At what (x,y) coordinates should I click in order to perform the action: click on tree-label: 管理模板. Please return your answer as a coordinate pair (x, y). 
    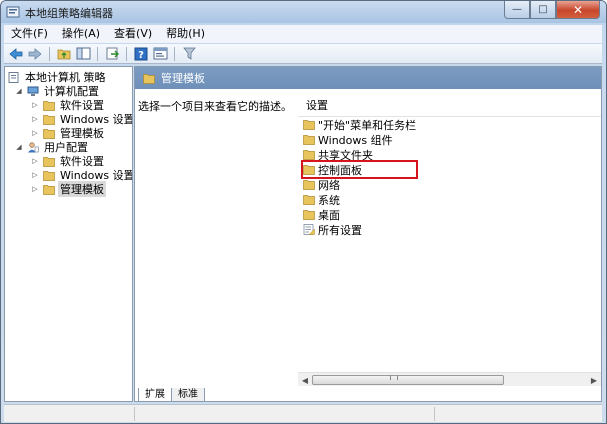
    Looking at the image, I should click on (82, 189).